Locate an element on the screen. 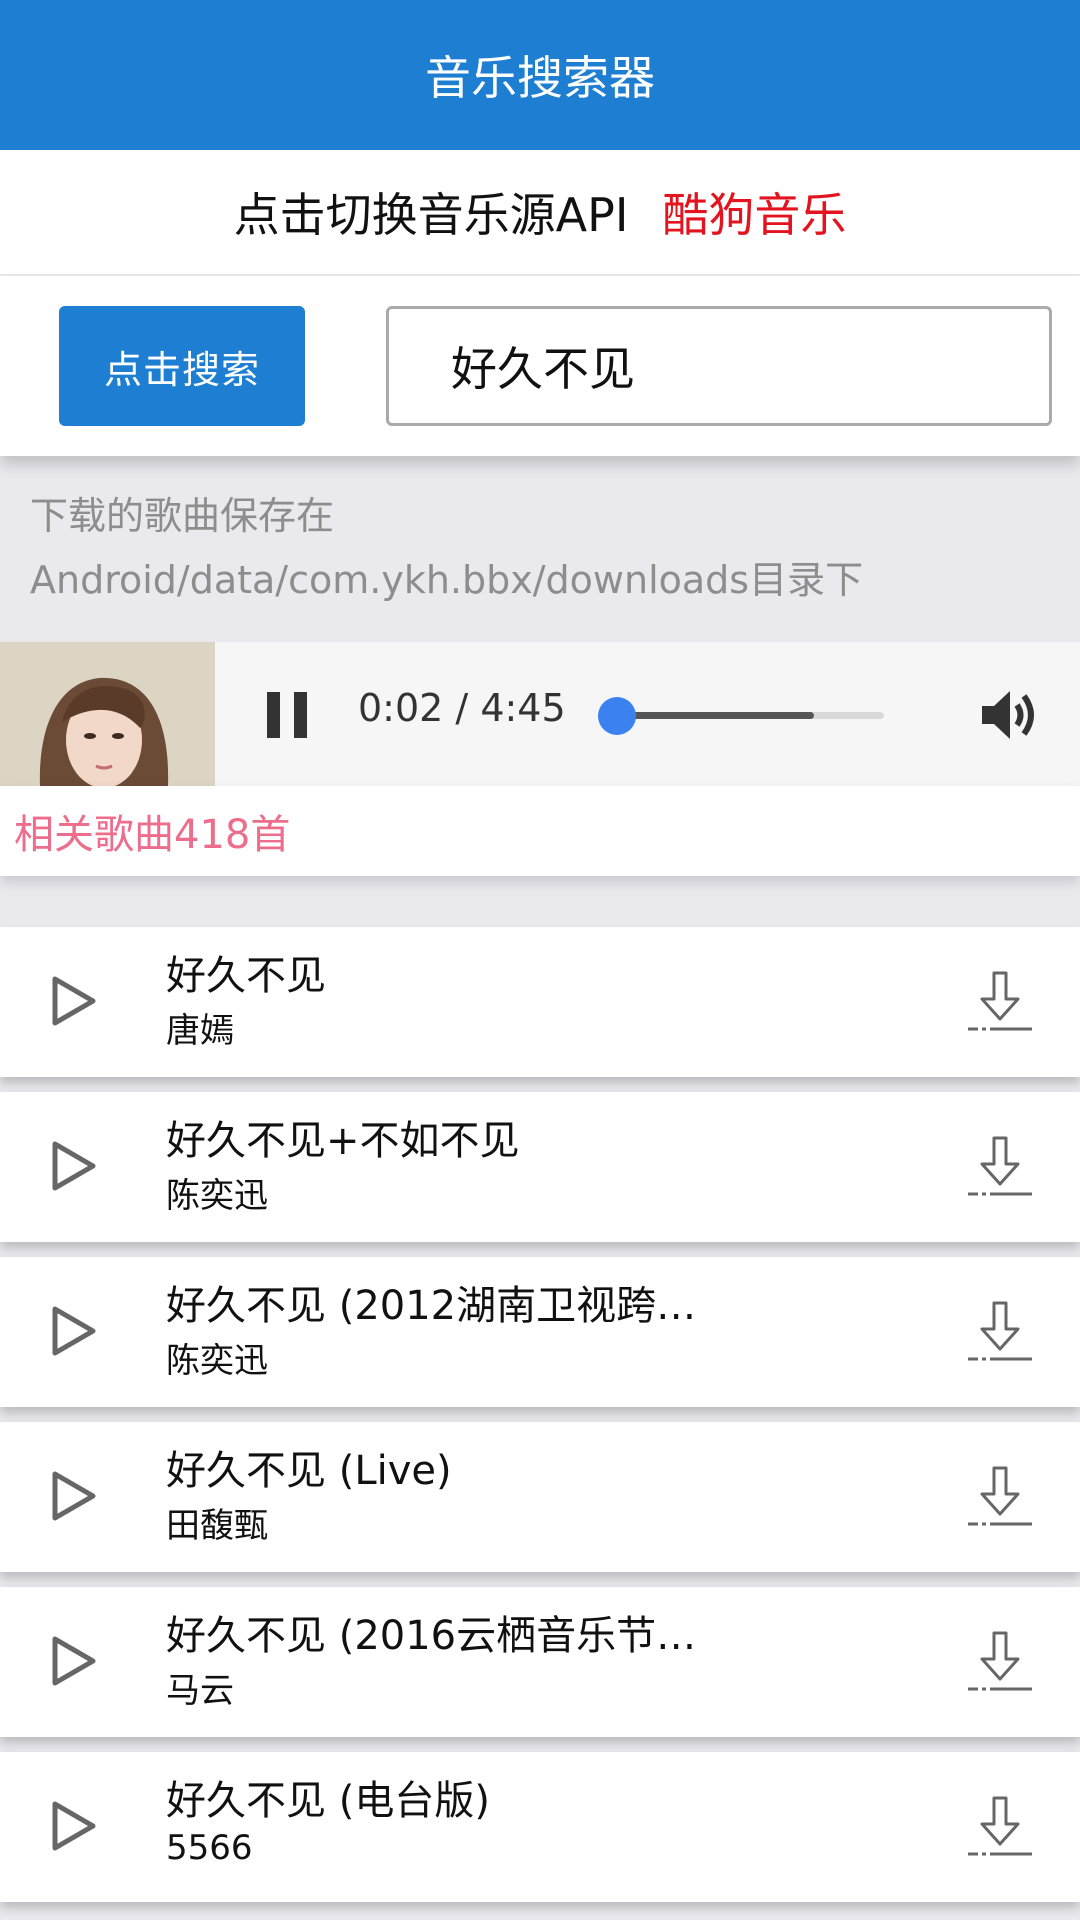 This screenshot has width=1080, height=1920. song-row: 好久不见 (电台版) 5566 is located at coordinates (540, 1827).